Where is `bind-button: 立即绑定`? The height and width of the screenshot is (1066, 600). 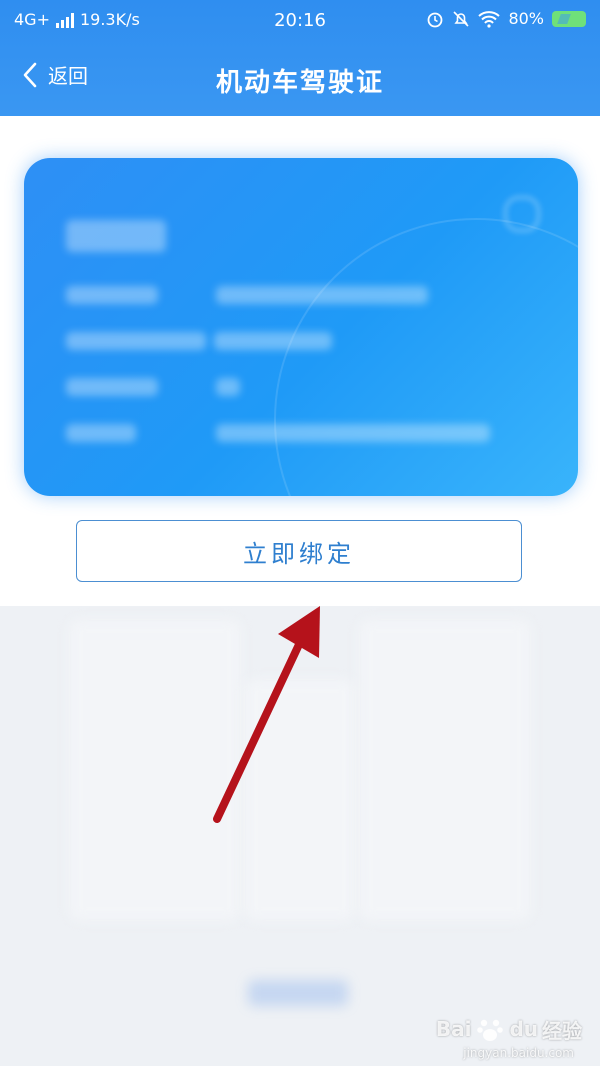
bind-button: 立即绑定 is located at coordinates (299, 551).